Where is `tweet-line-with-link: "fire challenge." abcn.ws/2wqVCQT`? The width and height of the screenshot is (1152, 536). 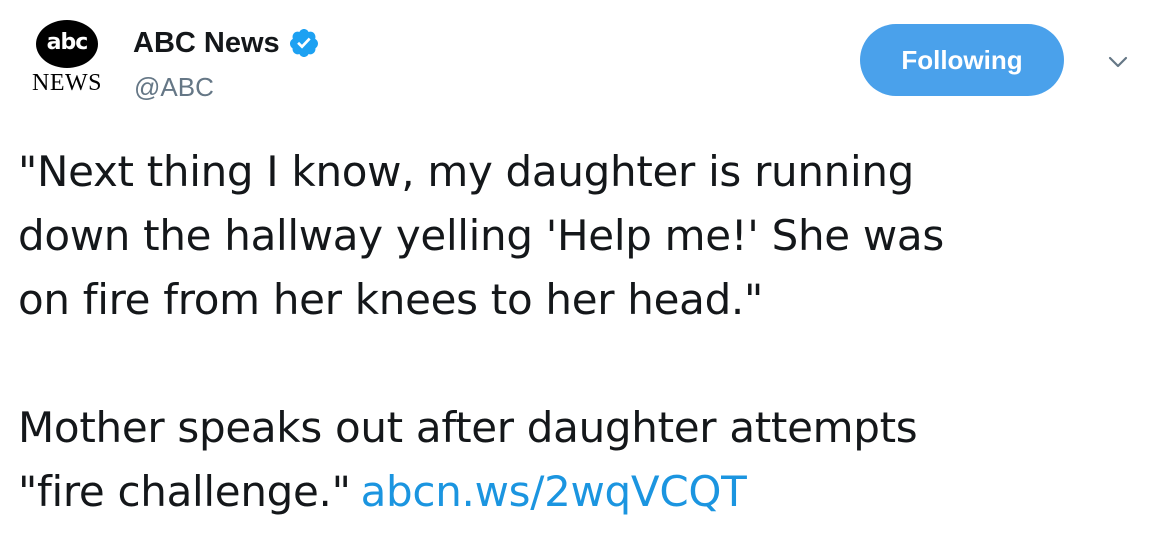 tweet-line-with-link: "fire challenge." abcn.ws/2wqVCQT is located at coordinates (578, 492).